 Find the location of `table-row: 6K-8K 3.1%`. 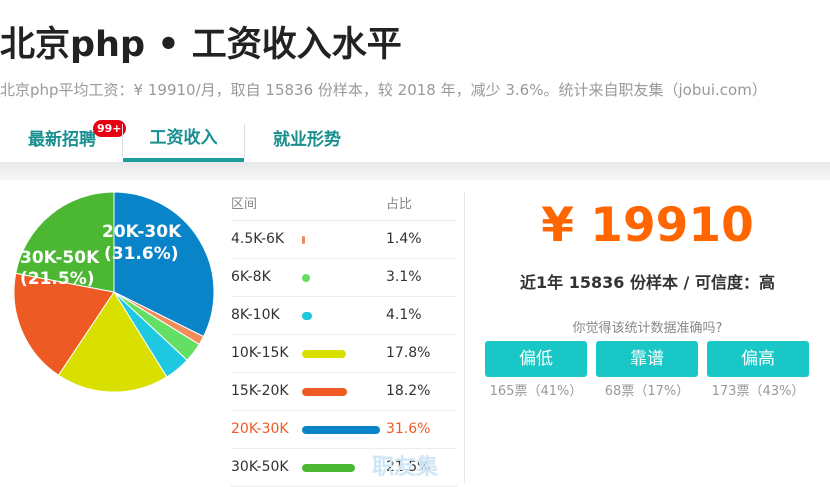

table-row: 6K-8K 3.1% is located at coordinates (344, 278).